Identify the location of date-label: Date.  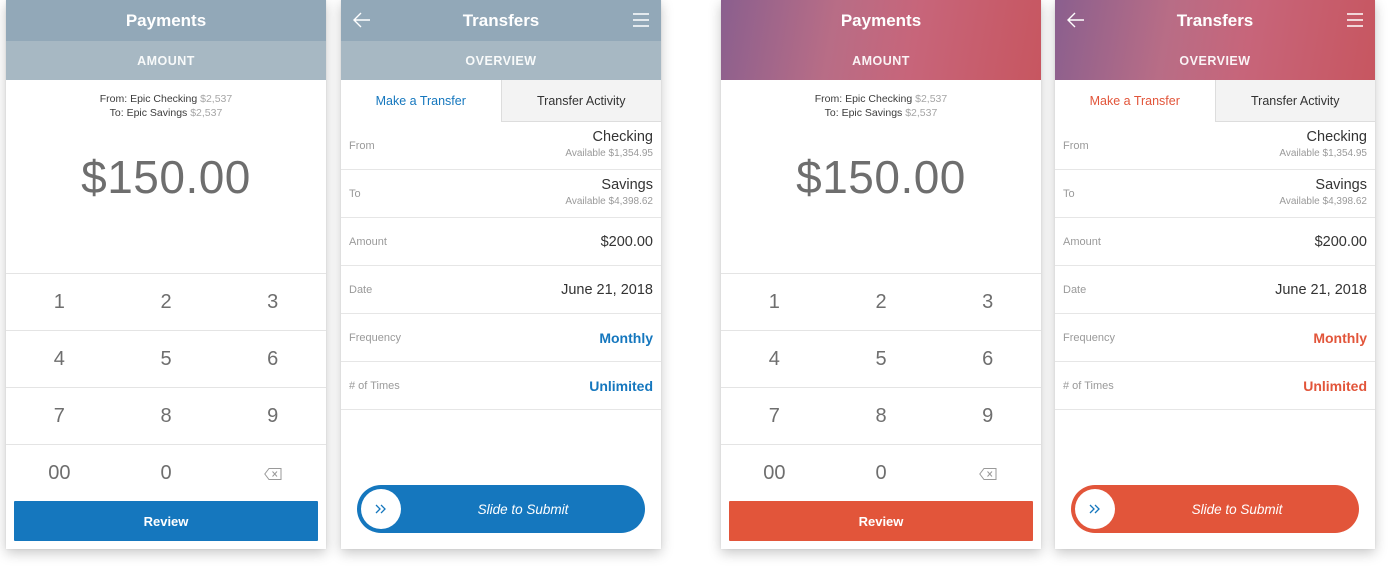
(1075, 289).